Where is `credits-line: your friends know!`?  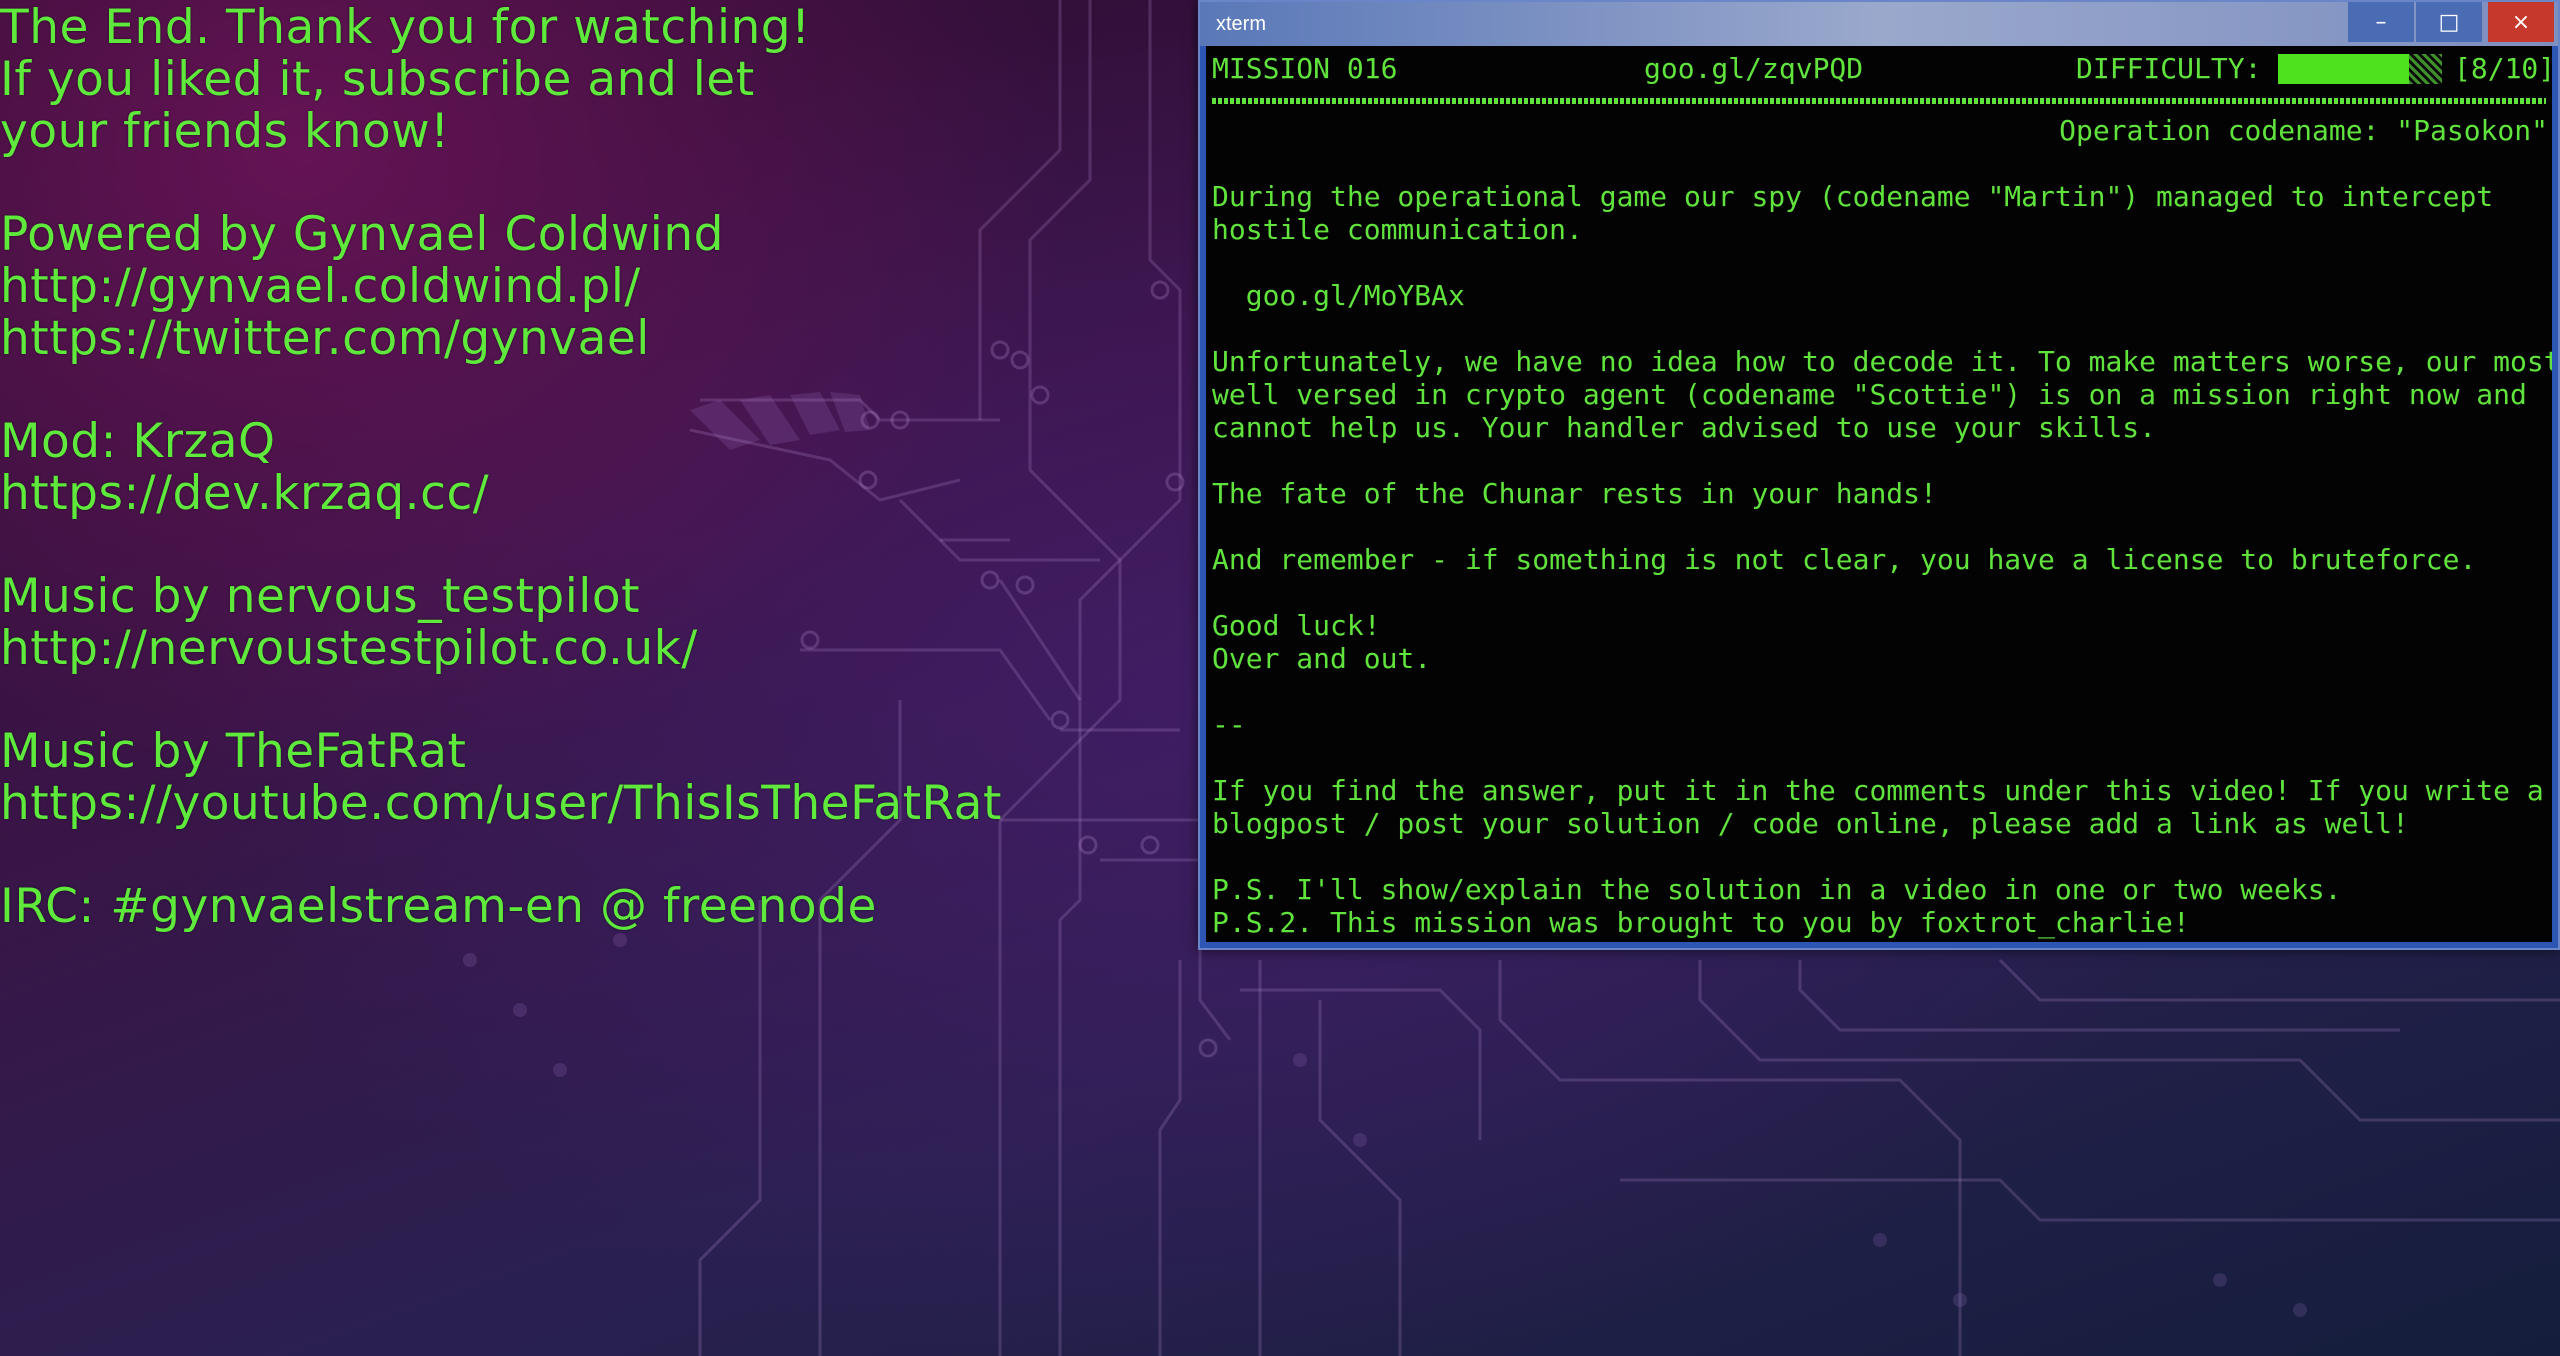 credits-line: your friends know! is located at coordinates (225, 131).